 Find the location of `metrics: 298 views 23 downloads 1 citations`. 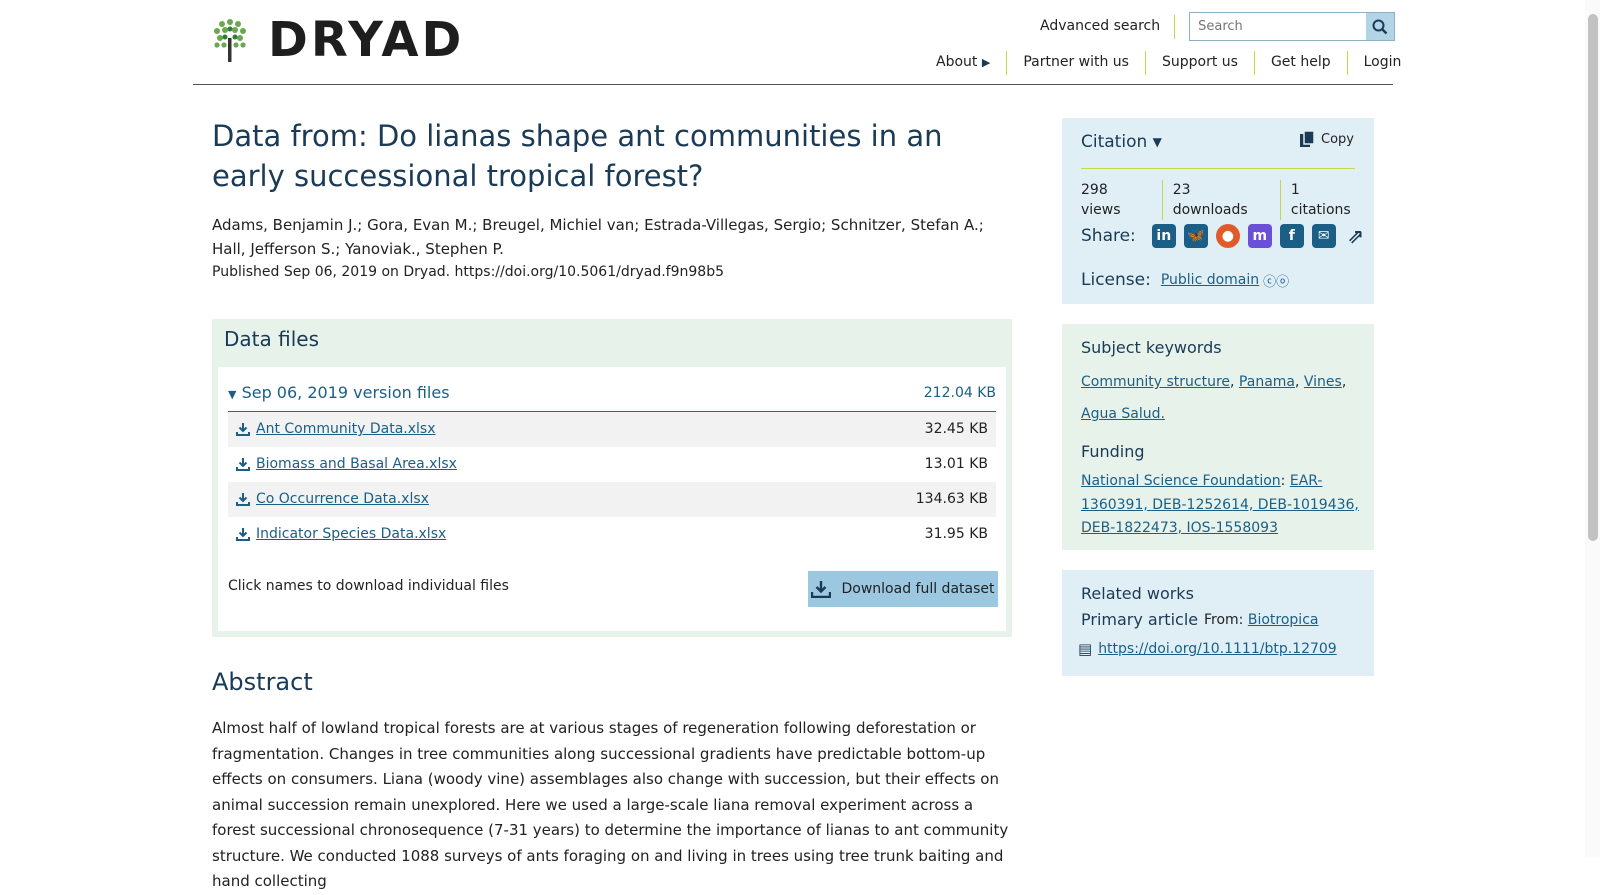

metrics: 298 views 23 downloads 1 citations is located at coordinates (1227, 200).